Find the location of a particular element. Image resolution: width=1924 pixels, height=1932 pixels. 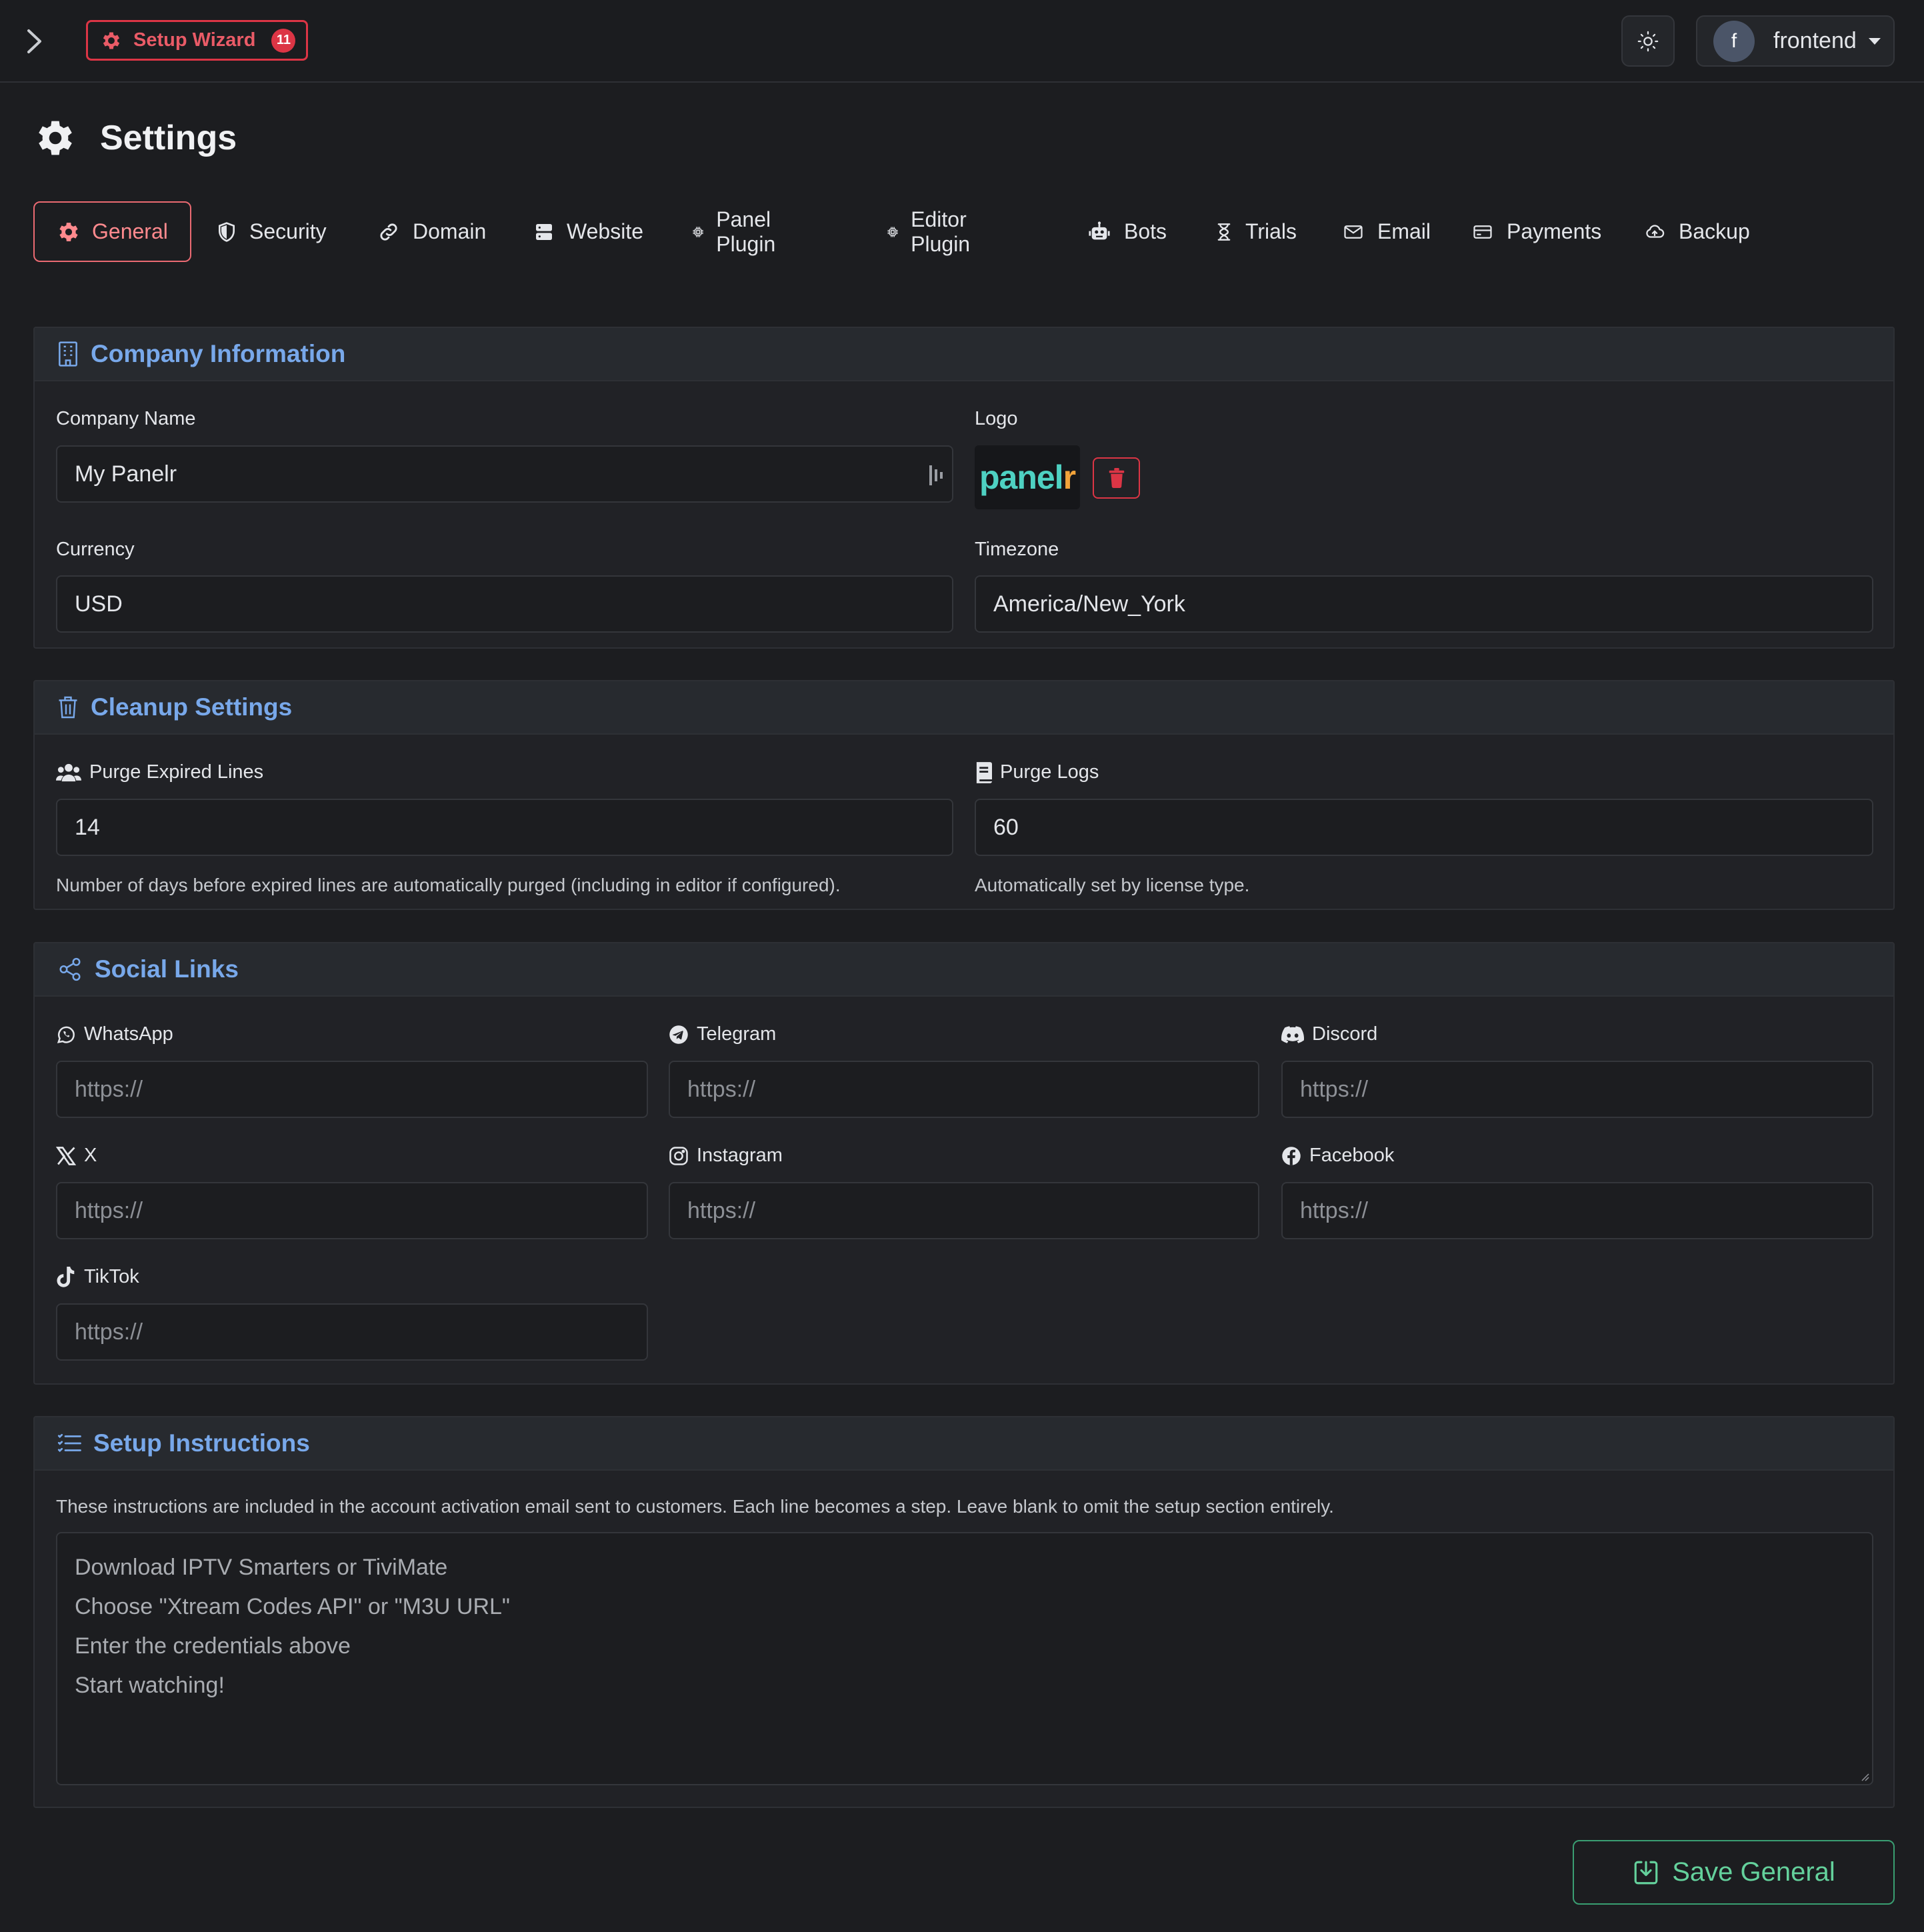

resize-handle-icon is located at coordinates (1864, 1776).